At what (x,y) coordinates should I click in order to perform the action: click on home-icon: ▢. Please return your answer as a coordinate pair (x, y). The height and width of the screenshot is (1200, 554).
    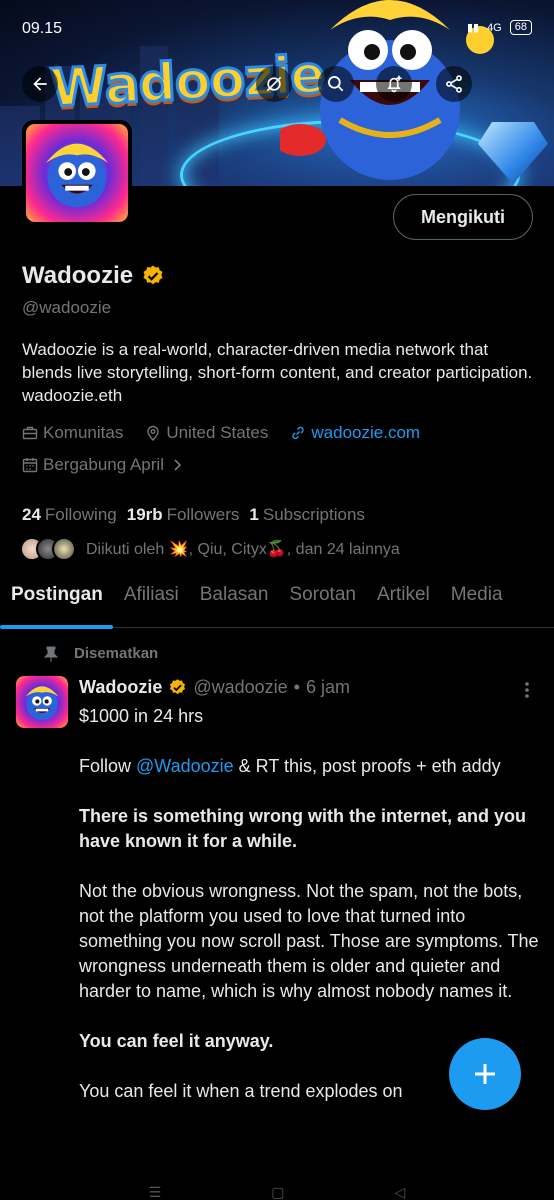
    Looking at the image, I should click on (277, 1192).